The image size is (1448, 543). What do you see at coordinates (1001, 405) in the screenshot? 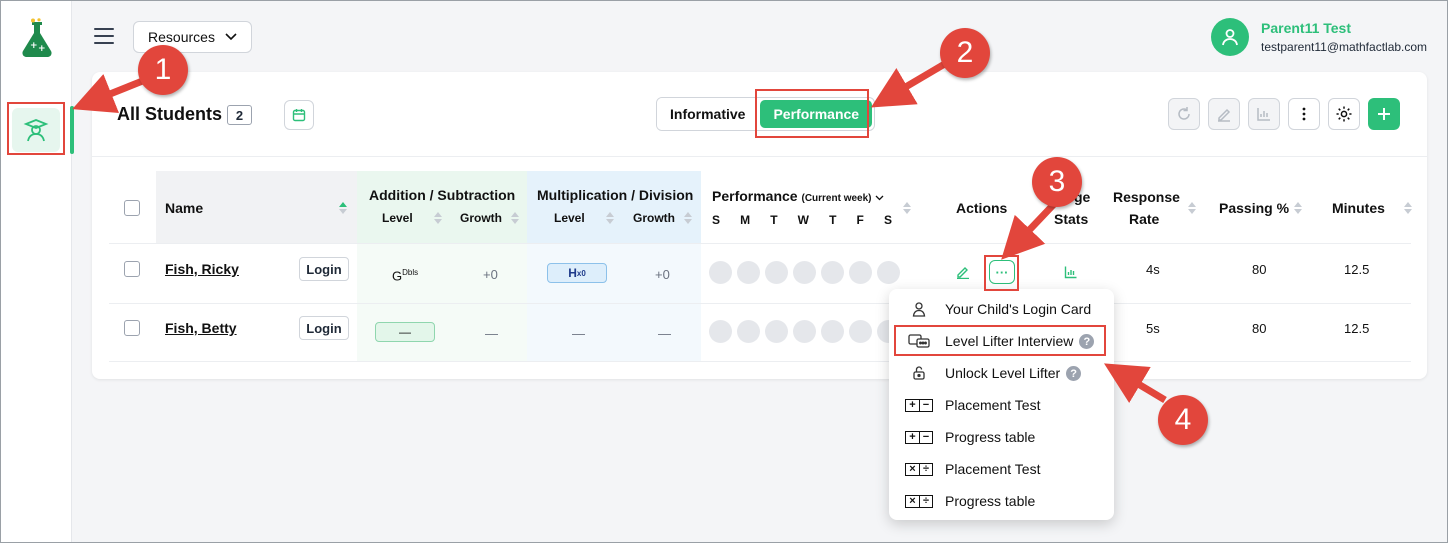
I see `menu-item-placement-test-add: + − Placement Test` at bounding box center [1001, 405].